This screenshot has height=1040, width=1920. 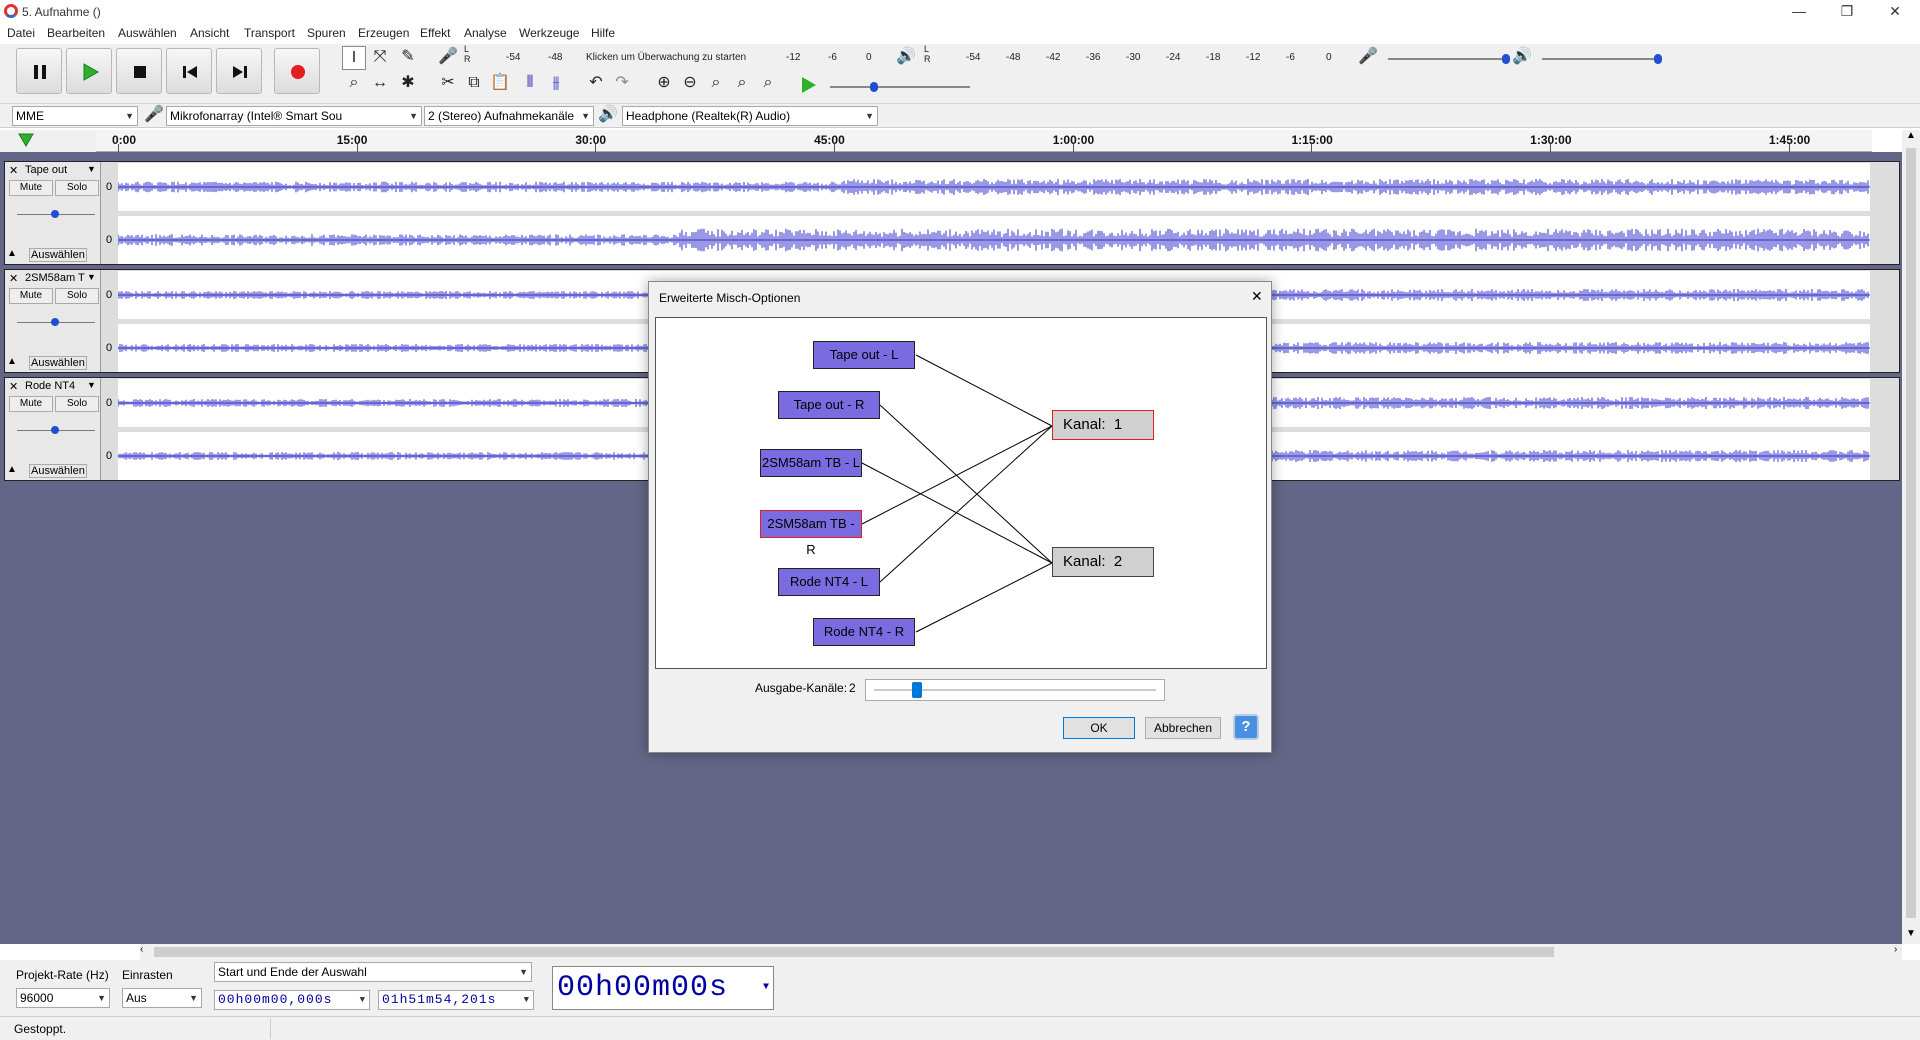 What do you see at coordinates (1183, 728) in the screenshot?
I see `cancel-button: Abbrechen` at bounding box center [1183, 728].